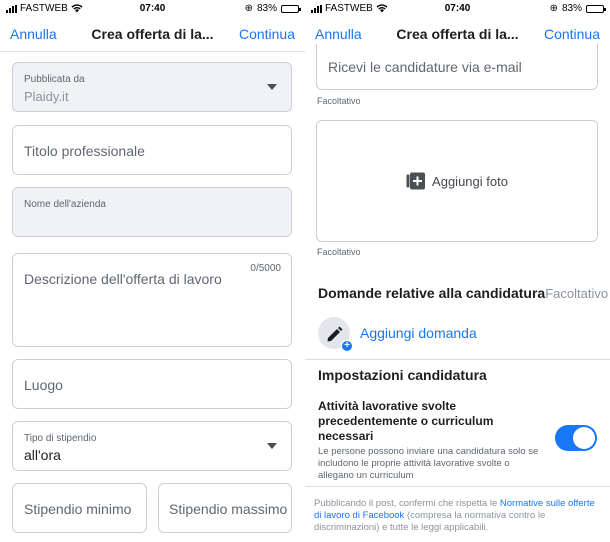 This screenshot has height=542, width=610. Describe the element at coordinates (335, 334) in the screenshot. I see `pencil-icon: +` at that location.